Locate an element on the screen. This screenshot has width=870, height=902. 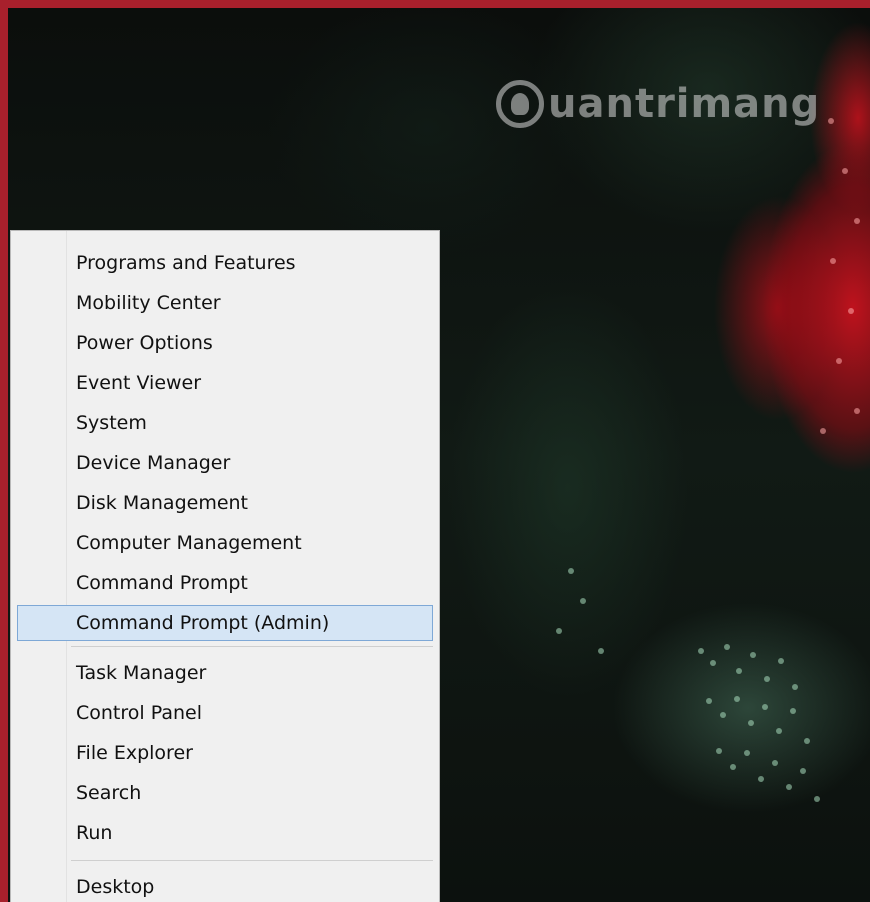
menu-item-run: Run is located at coordinates (225, 833).